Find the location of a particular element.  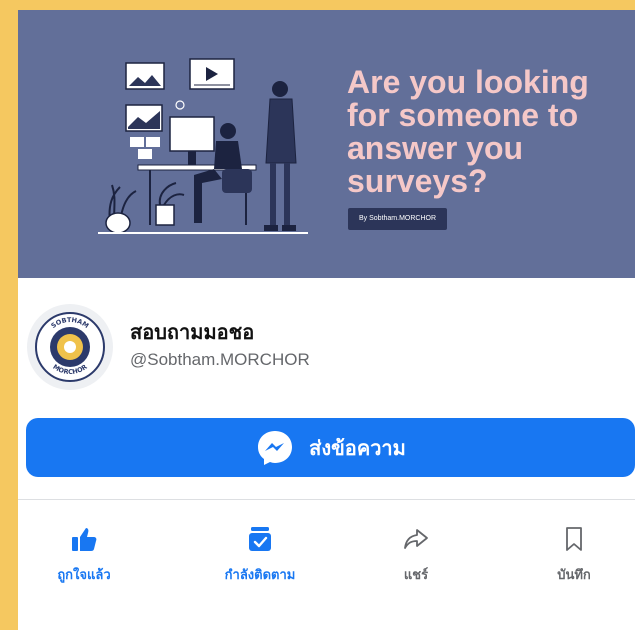

divider is located at coordinates (326, 499).